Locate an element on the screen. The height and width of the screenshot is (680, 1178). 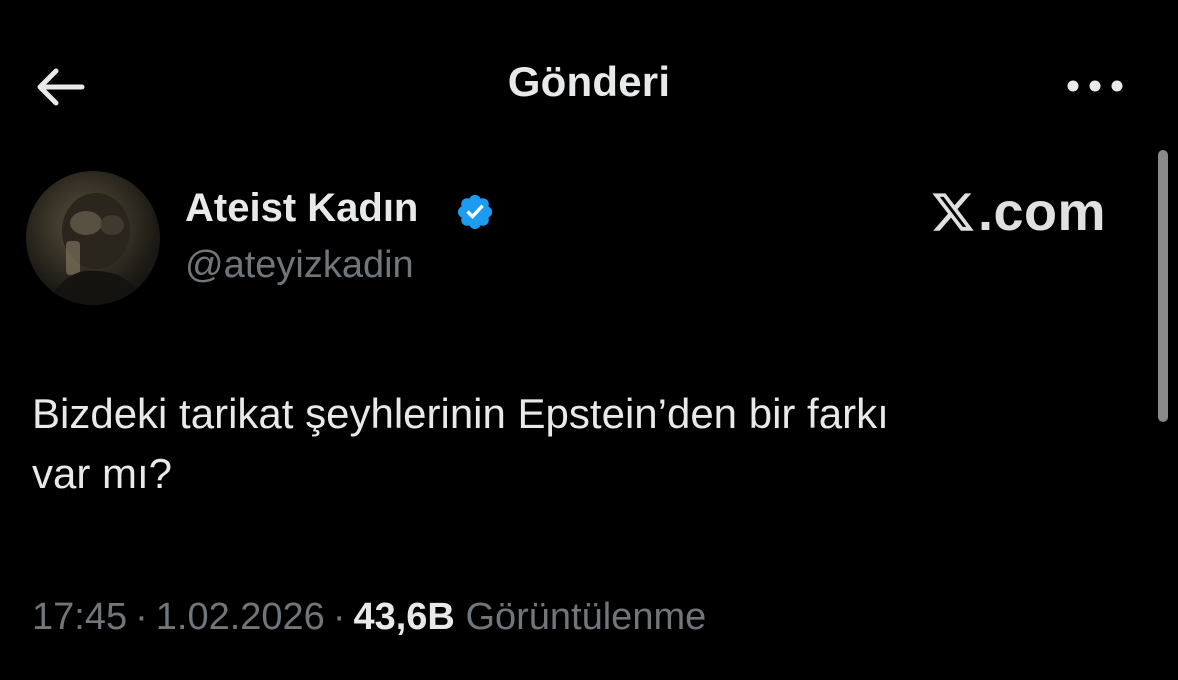
x-logo-icon is located at coordinates (953, 212).